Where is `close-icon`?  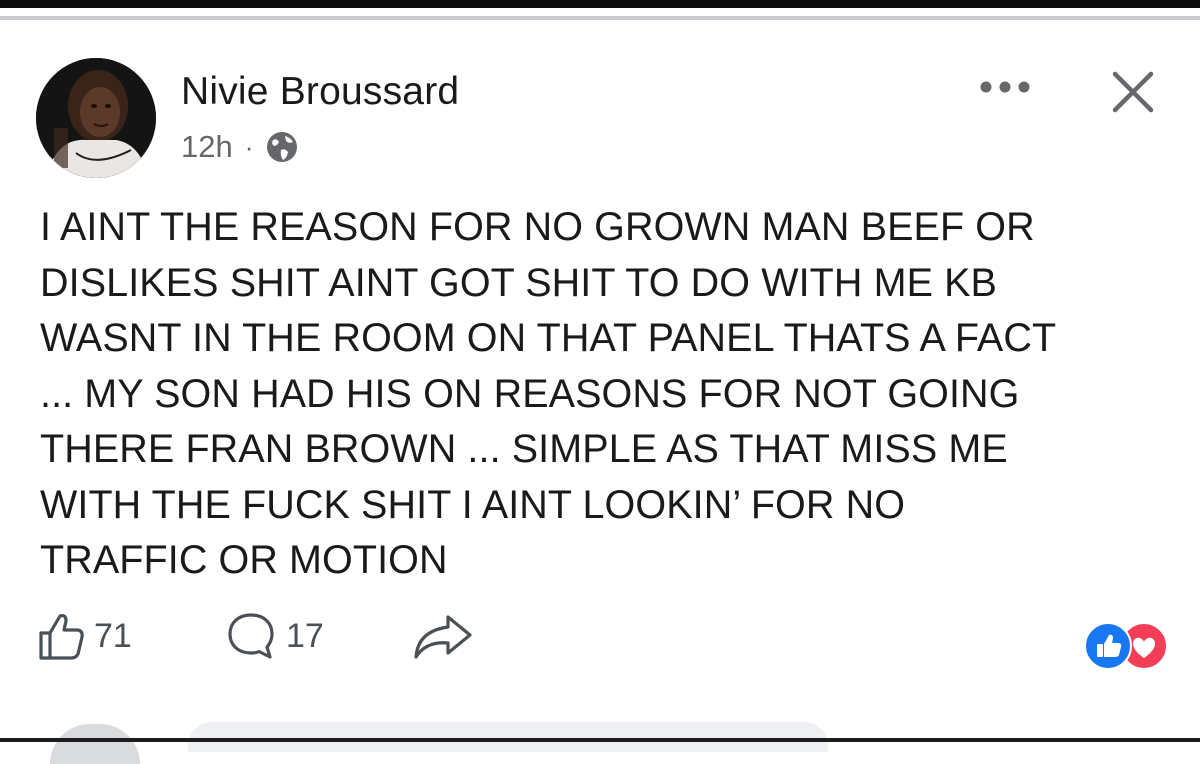 close-icon is located at coordinates (1133, 92).